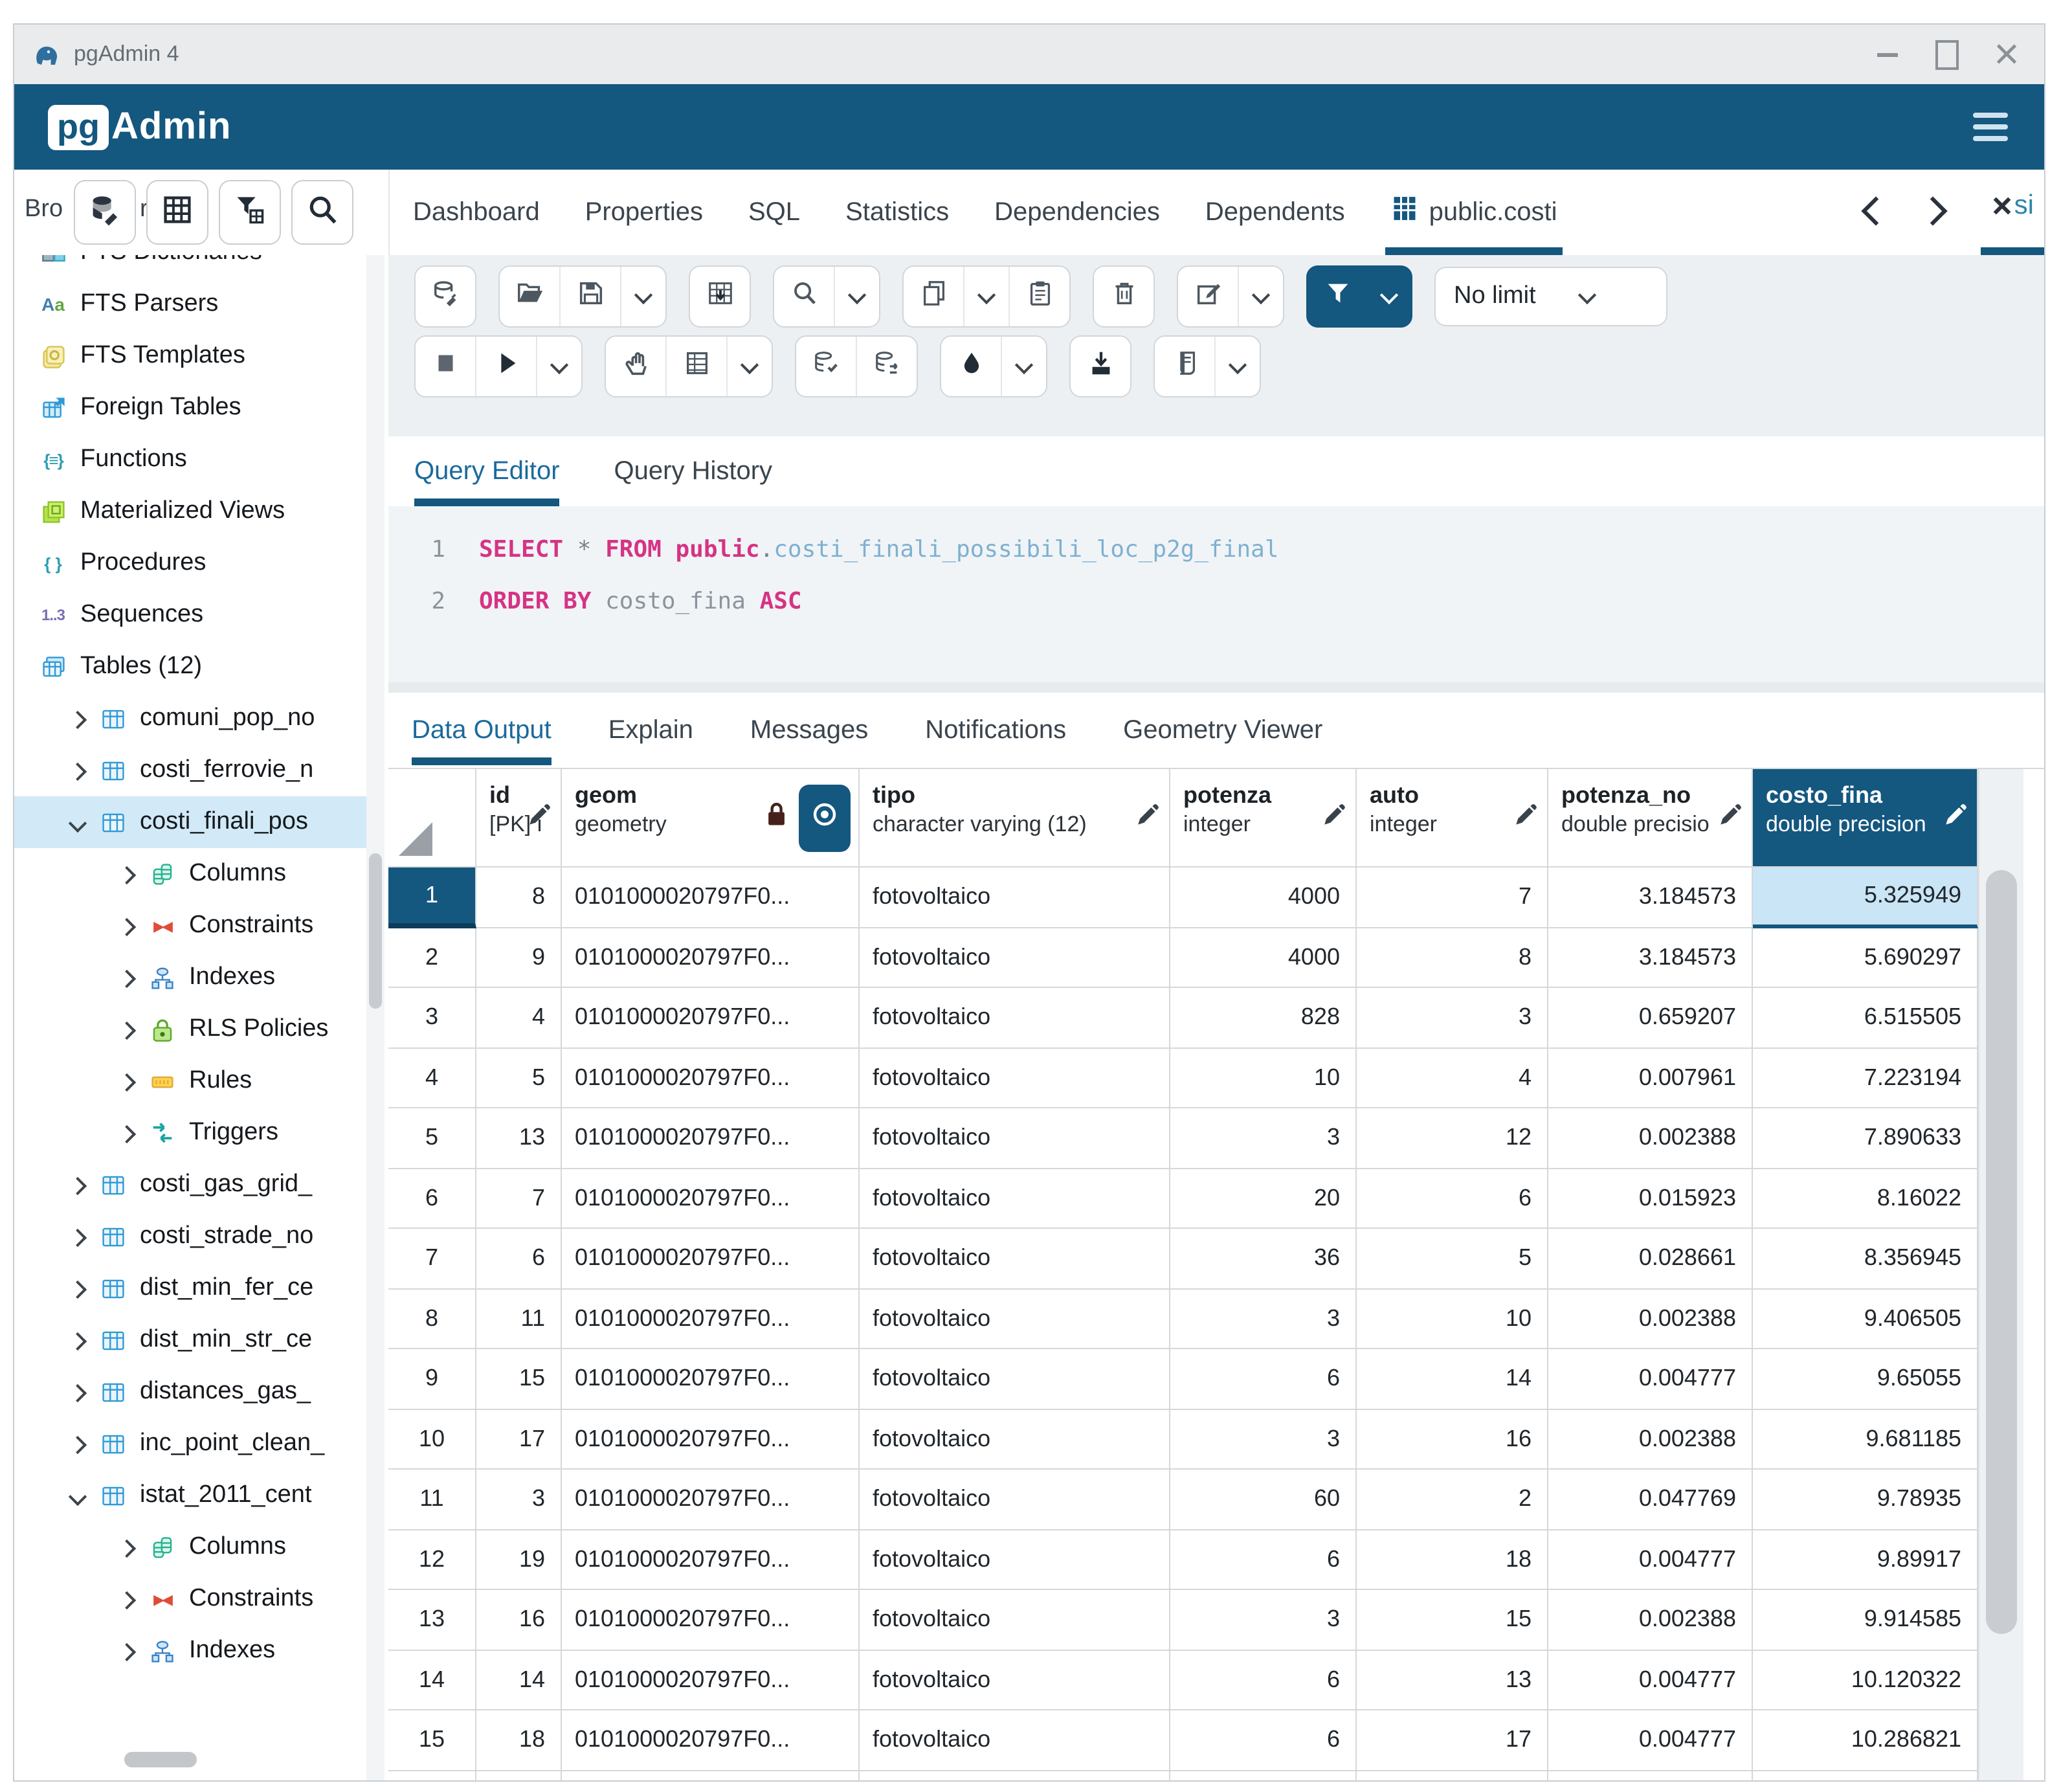 The width and height of the screenshot is (2061, 1792). I want to click on delete-button, so click(1123, 296).